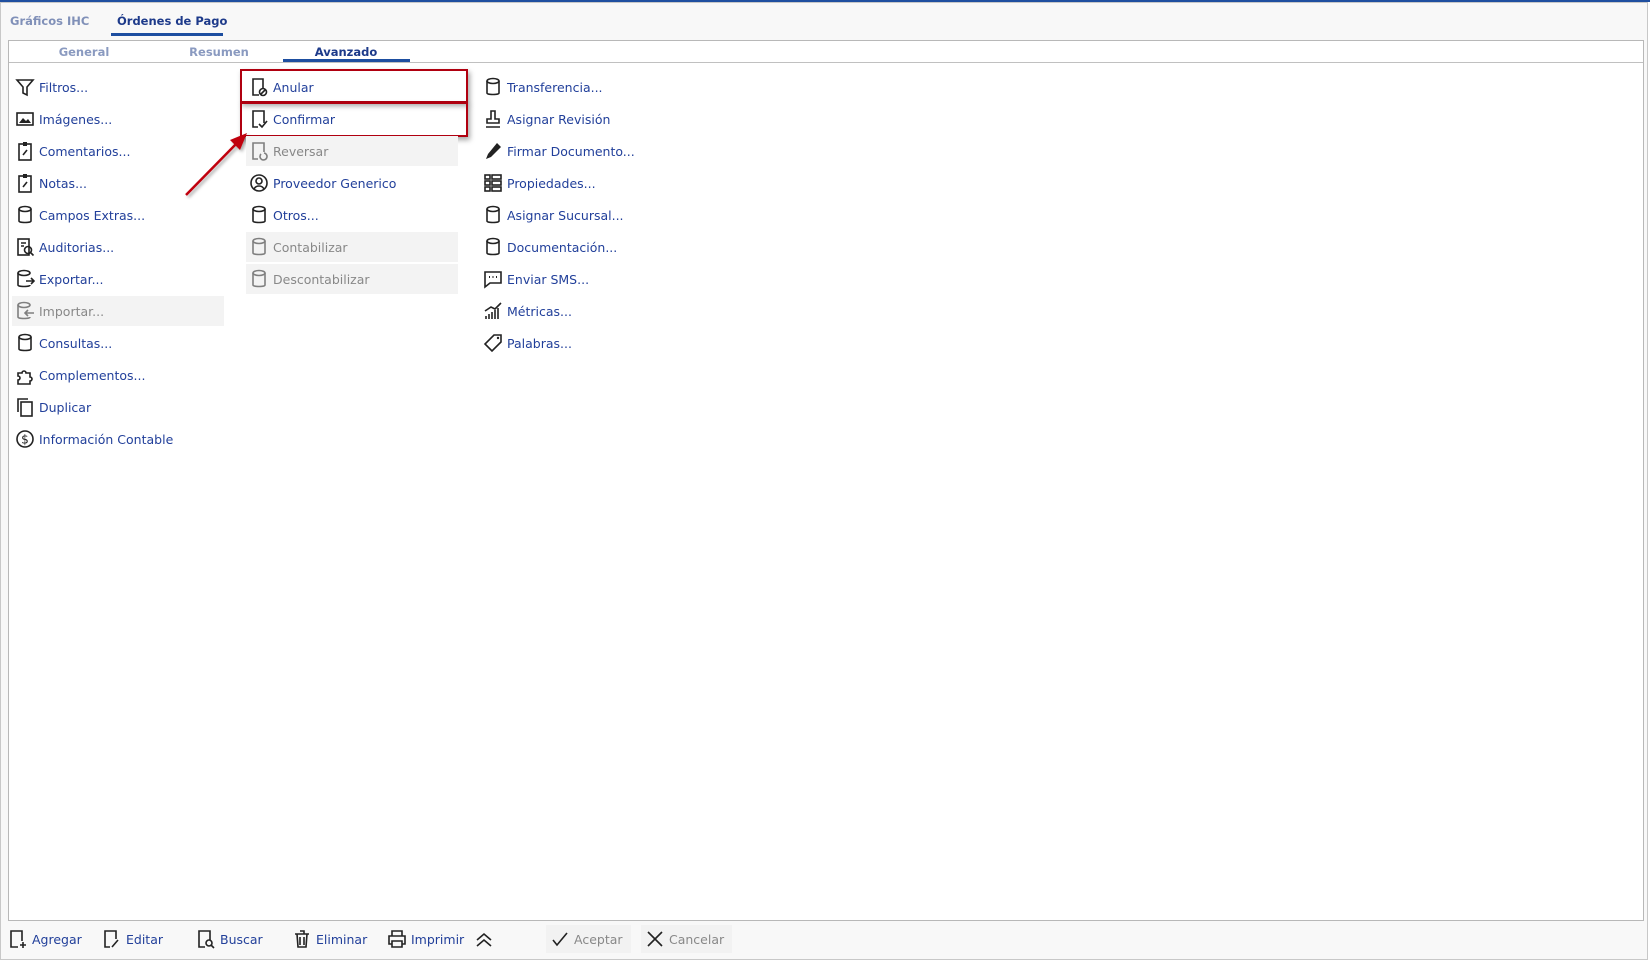 This screenshot has height=962, width=1650. I want to click on button-label: Cancelar, so click(697, 939).